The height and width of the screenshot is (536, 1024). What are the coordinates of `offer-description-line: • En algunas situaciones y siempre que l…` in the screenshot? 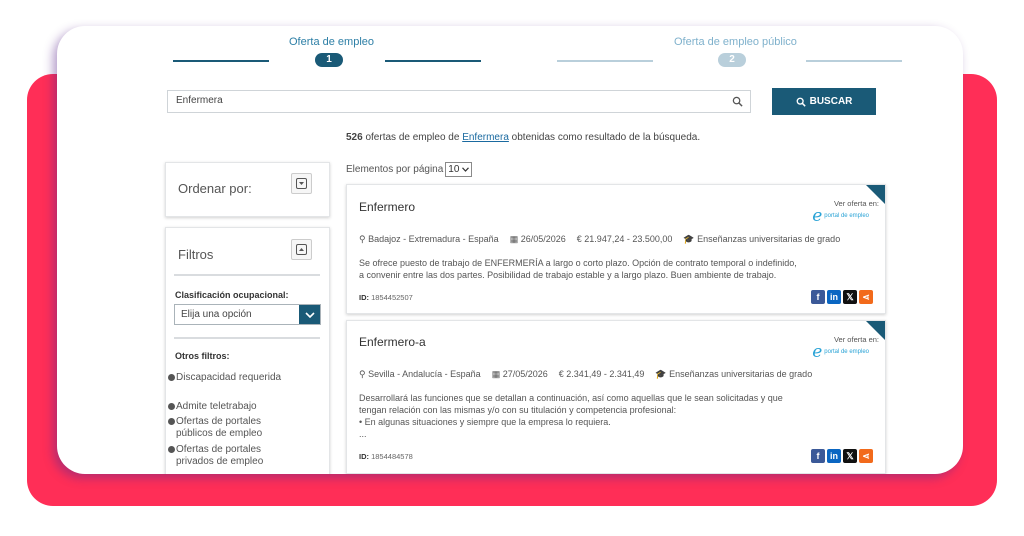 It's located at (485, 422).